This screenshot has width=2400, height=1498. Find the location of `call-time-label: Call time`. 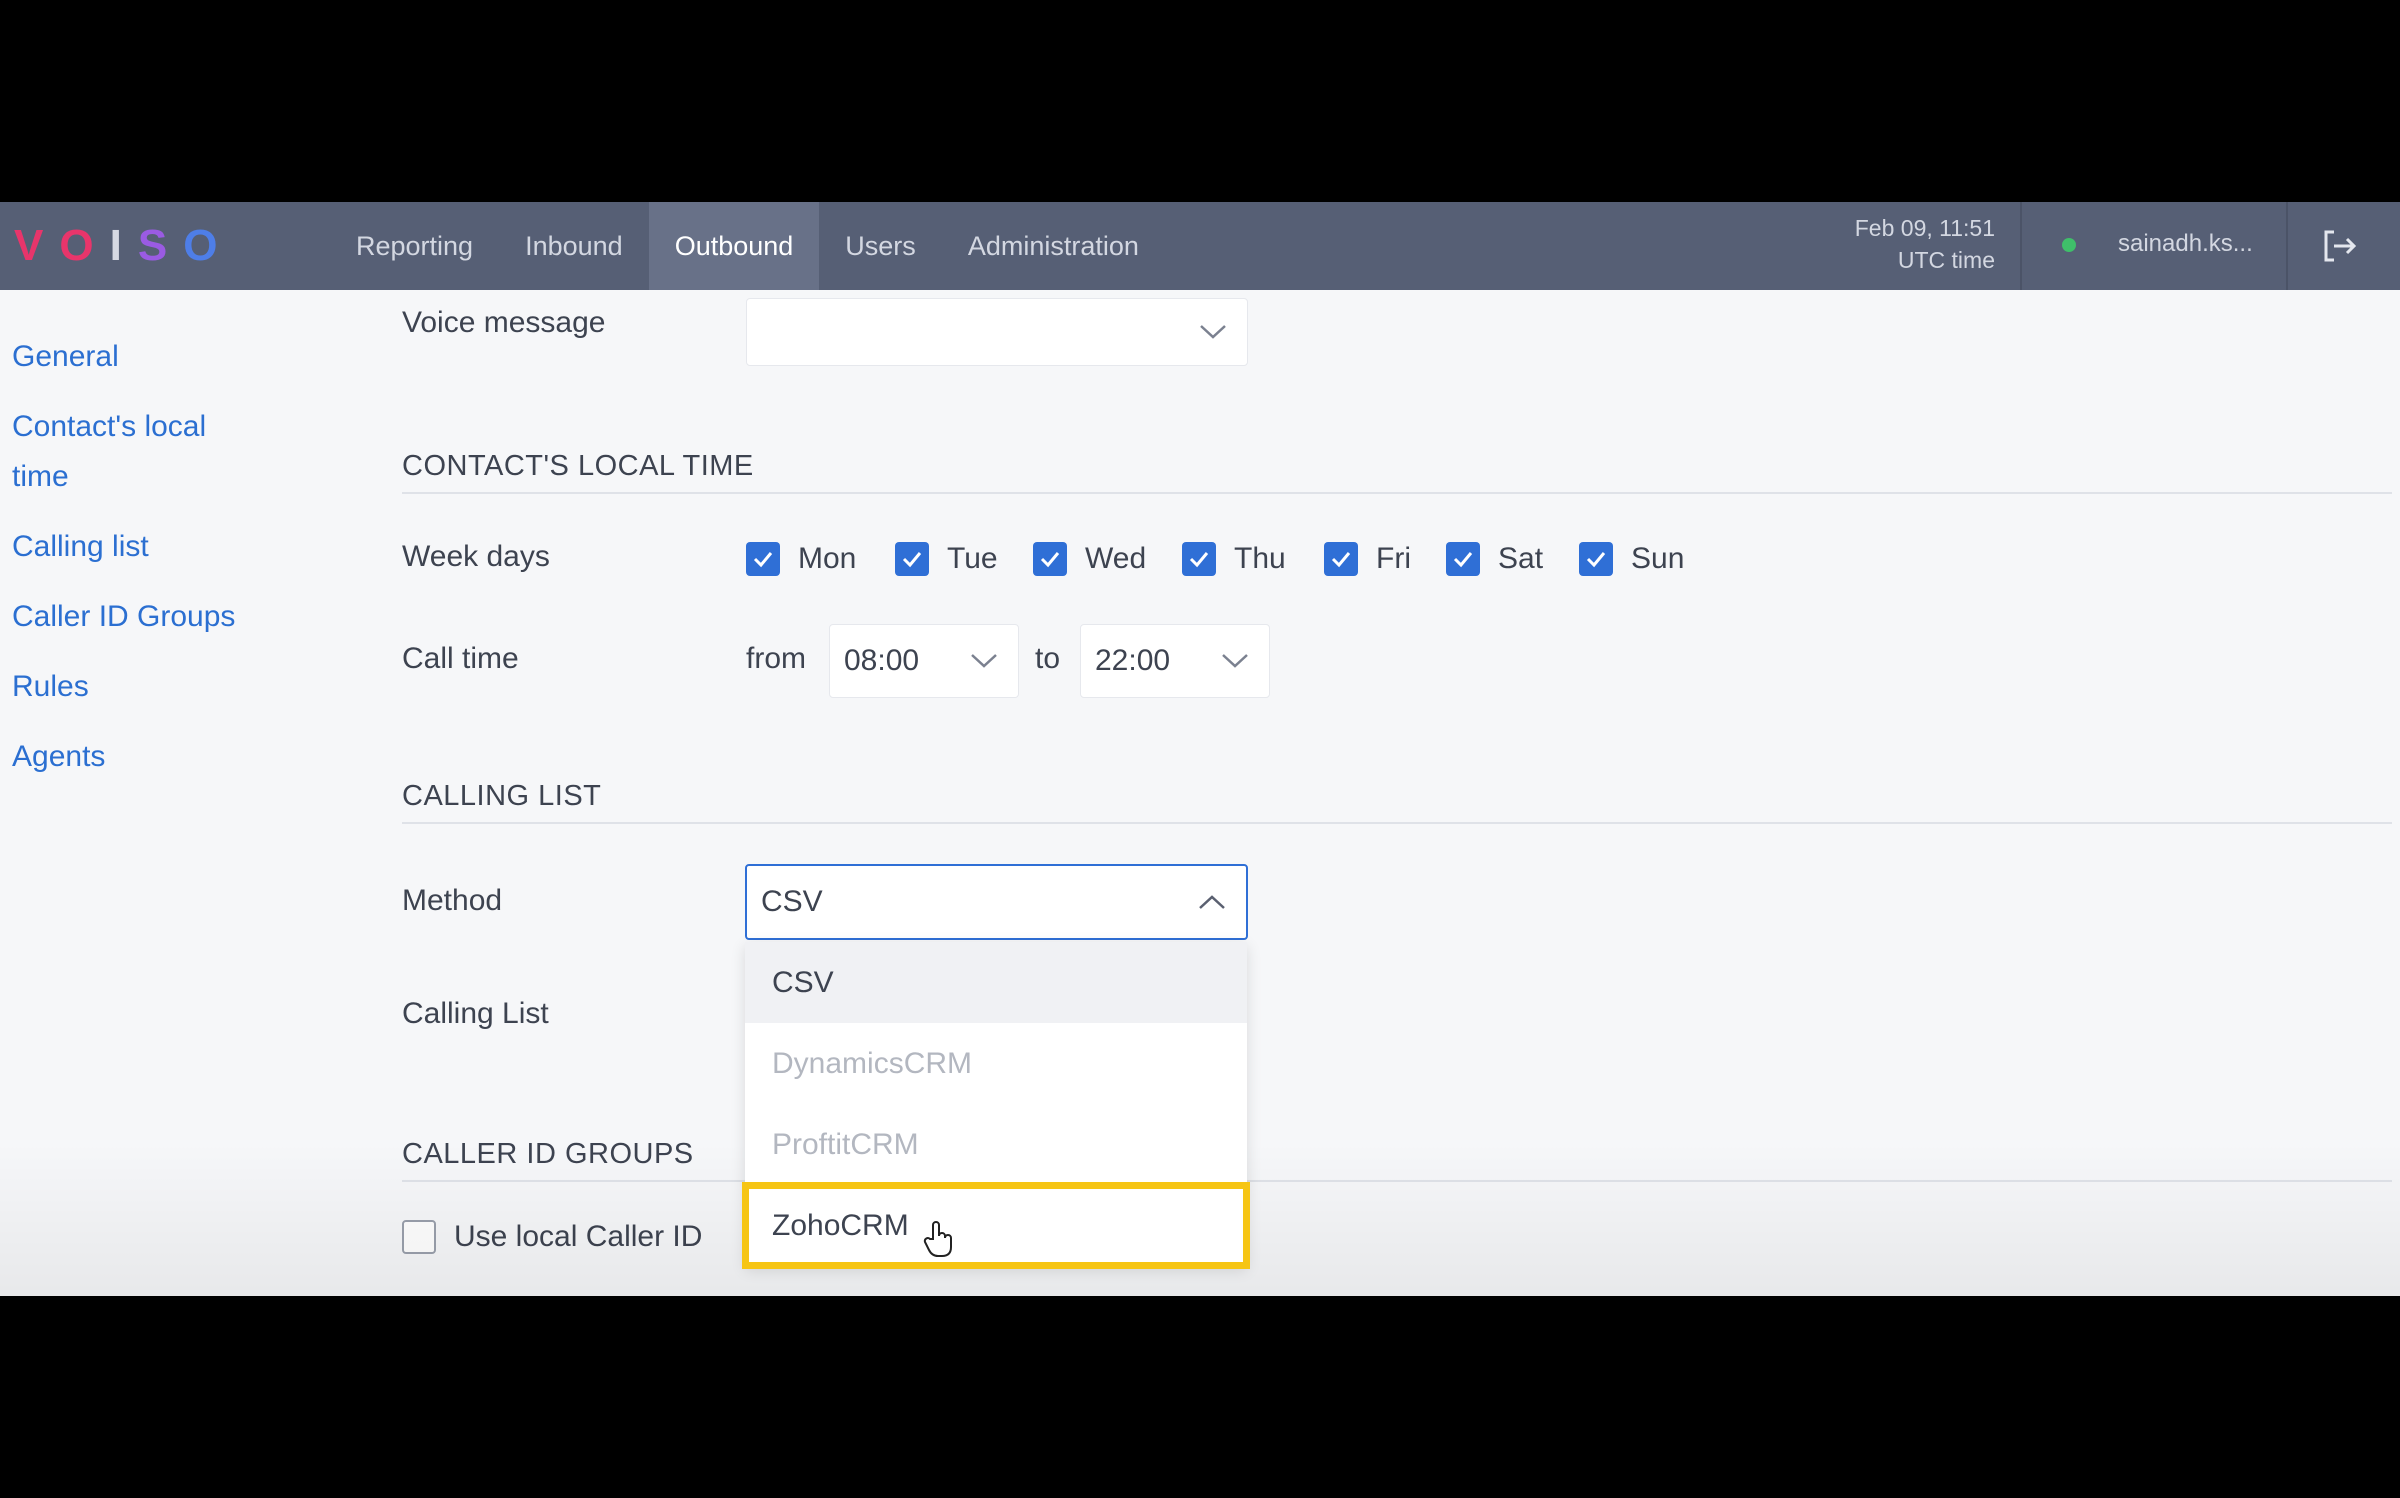

call-time-label: Call time is located at coordinates (460, 658).